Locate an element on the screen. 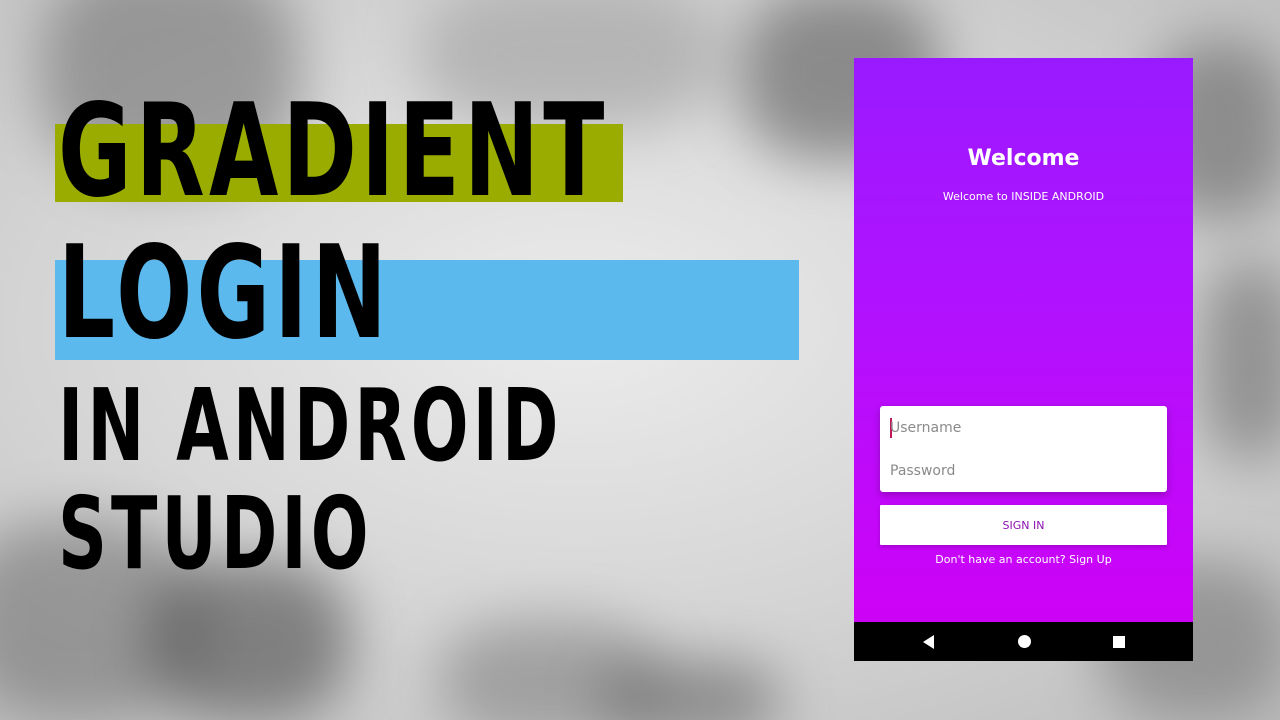  login-card is located at coordinates (1023, 449).